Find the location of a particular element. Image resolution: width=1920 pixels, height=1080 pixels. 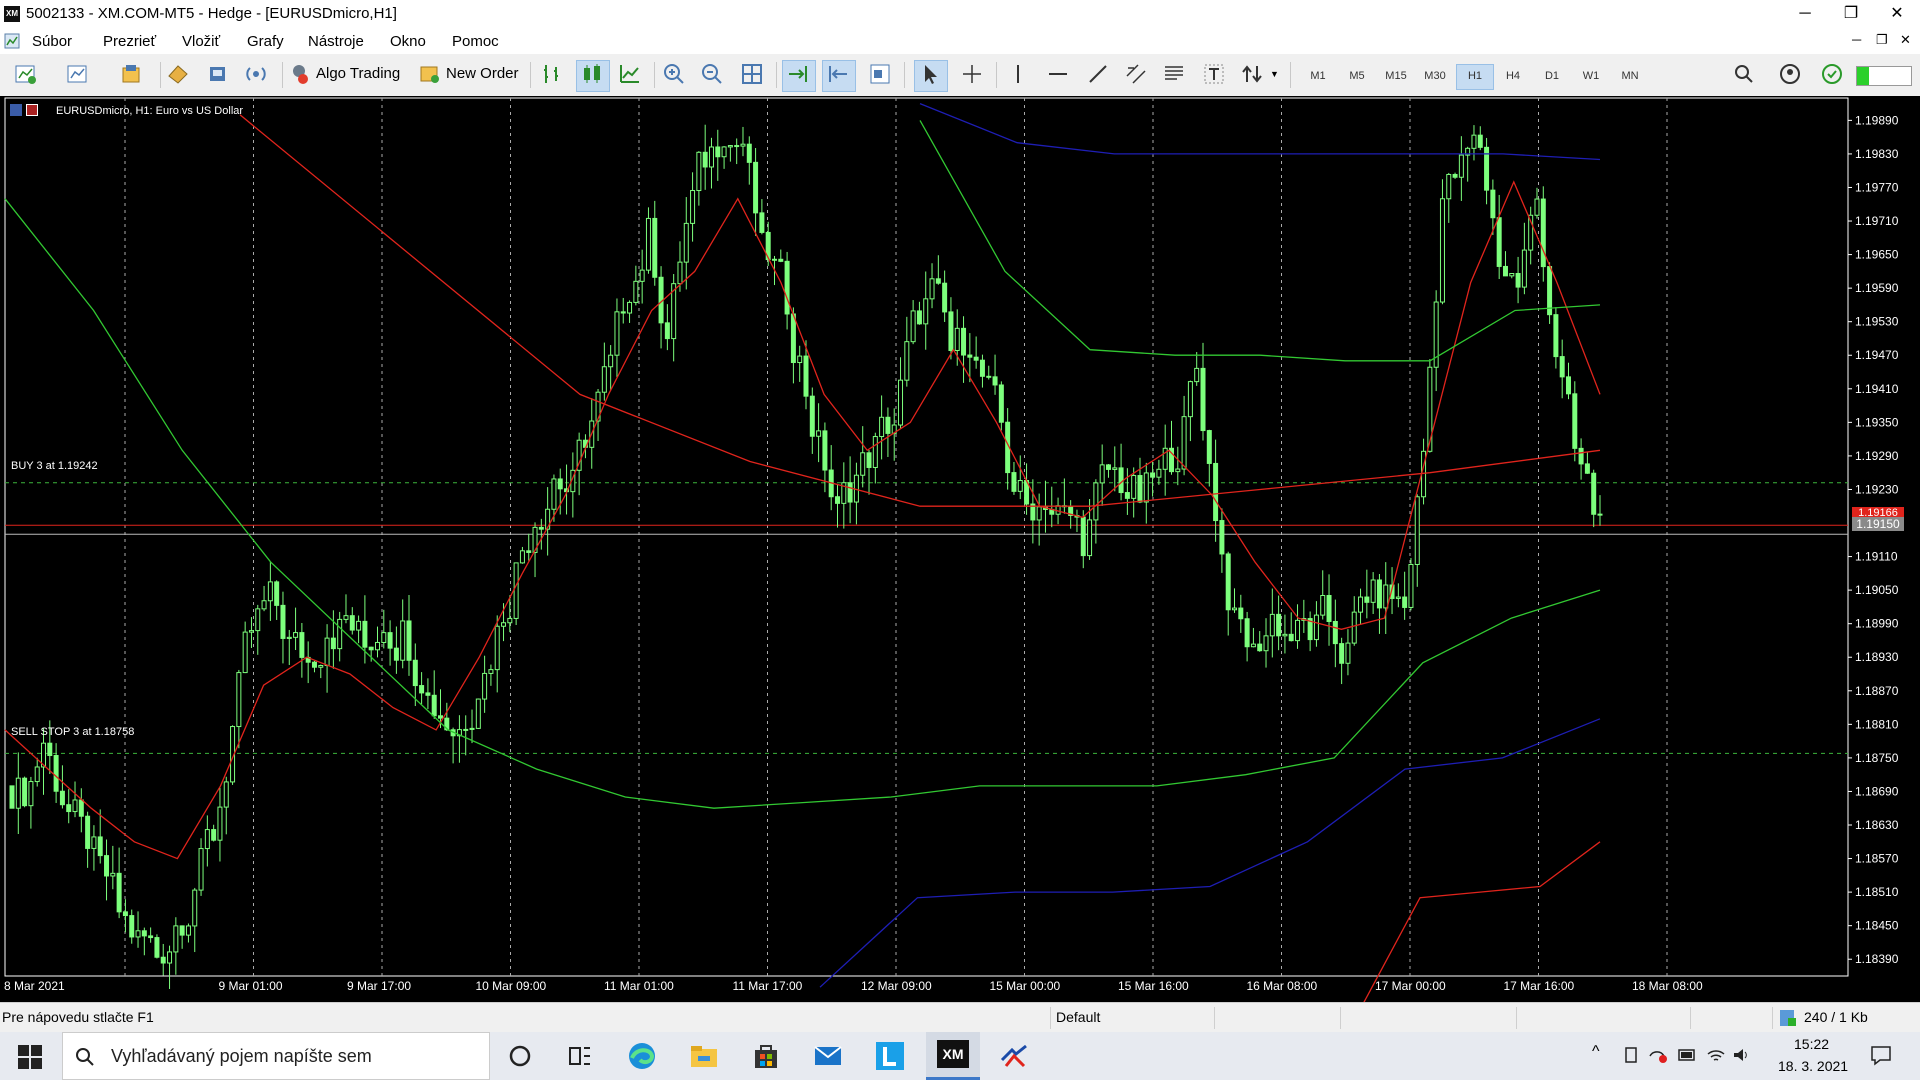

horizontal-line-icon is located at coordinates (1058, 74).